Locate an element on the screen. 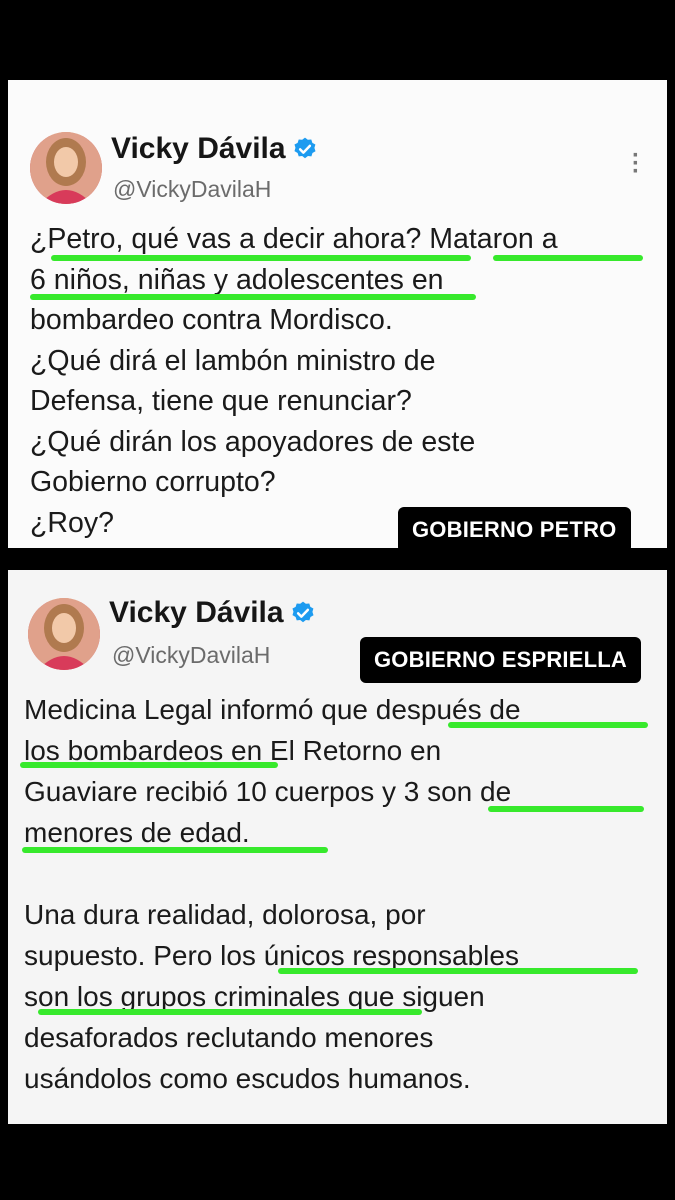 This screenshot has width=675, height=1200. tag-label: GOBIERNO PETRO is located at coordinates (514, 527).